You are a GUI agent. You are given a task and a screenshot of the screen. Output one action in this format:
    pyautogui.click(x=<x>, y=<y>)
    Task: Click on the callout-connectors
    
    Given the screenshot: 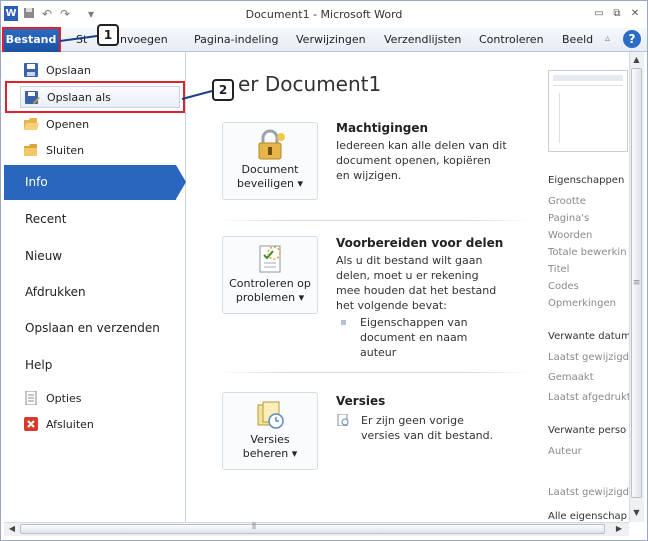 What is the action you would take?
    pyautogui.click(x=136, y=67)
    